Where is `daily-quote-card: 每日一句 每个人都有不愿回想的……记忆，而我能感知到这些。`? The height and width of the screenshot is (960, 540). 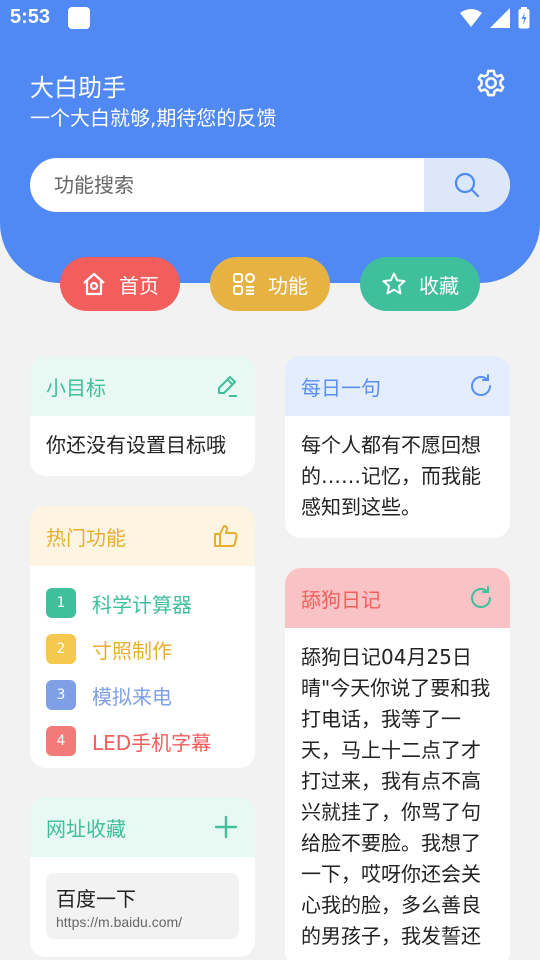
daily-quote-card: 每日一句 每个人都有不愿回想的……记忆，而我能感知到这些。 is located at coordinates (397, 447).